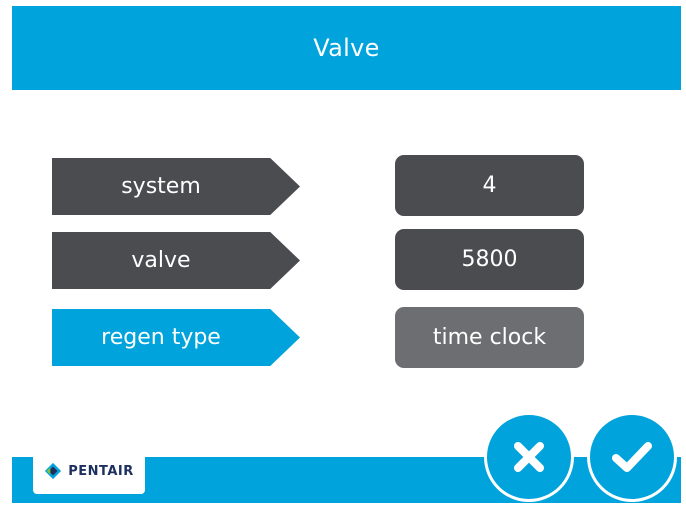 The image size is (686, 508). I want to click on regen-type-setting-button: regen type, so click(176, 337).